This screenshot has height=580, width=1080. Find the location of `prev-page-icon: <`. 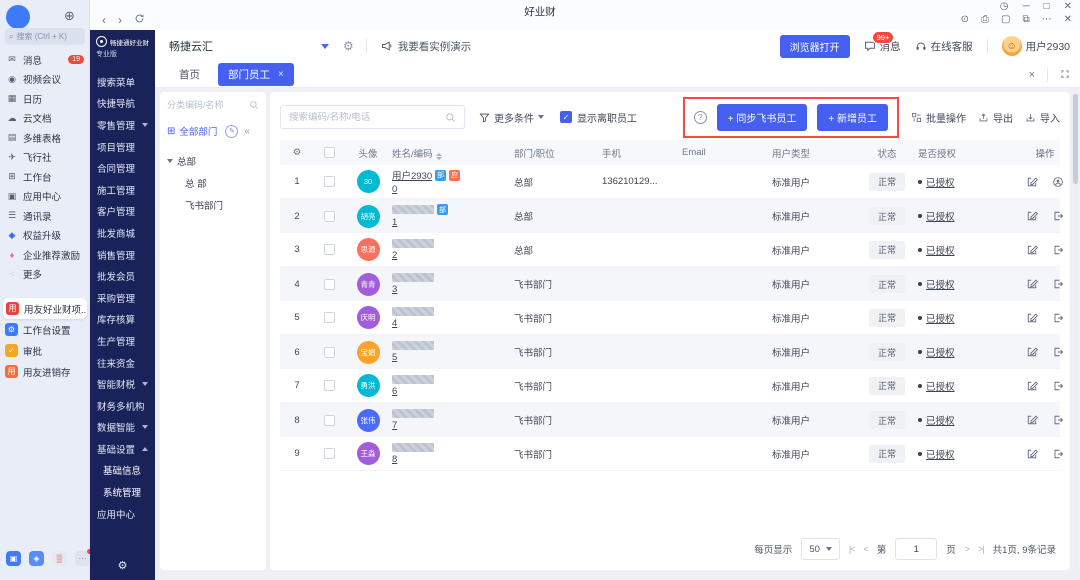

prev-page-icon: < is located at coordinates (865, 549).